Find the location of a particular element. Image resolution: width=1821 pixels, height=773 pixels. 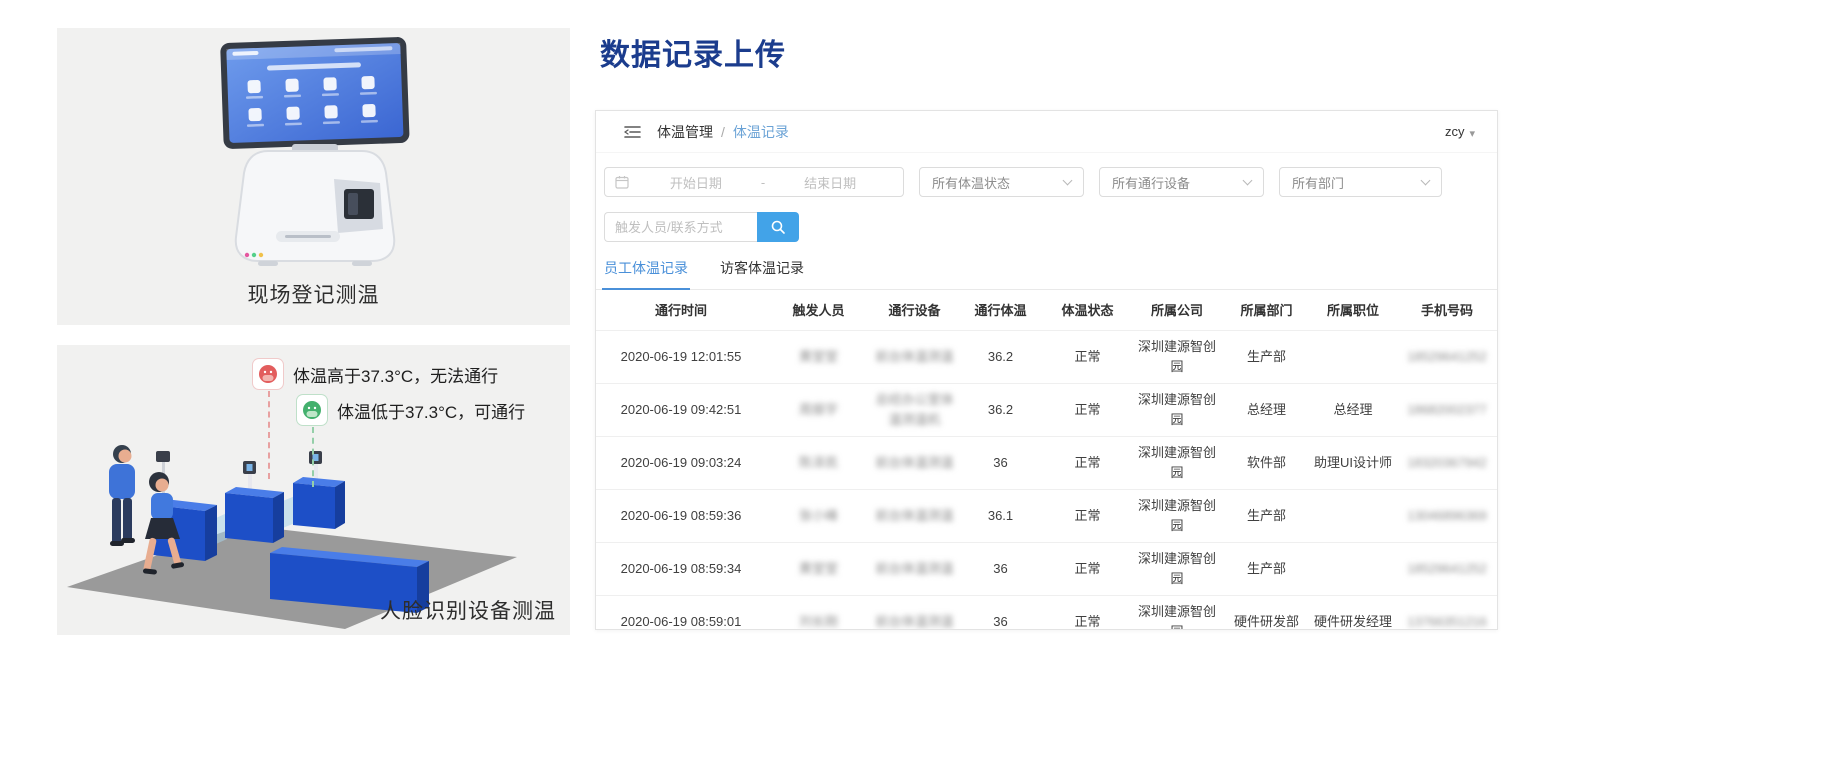

chevron-down-icon: ▾ is located at coordinates (1472, 133).